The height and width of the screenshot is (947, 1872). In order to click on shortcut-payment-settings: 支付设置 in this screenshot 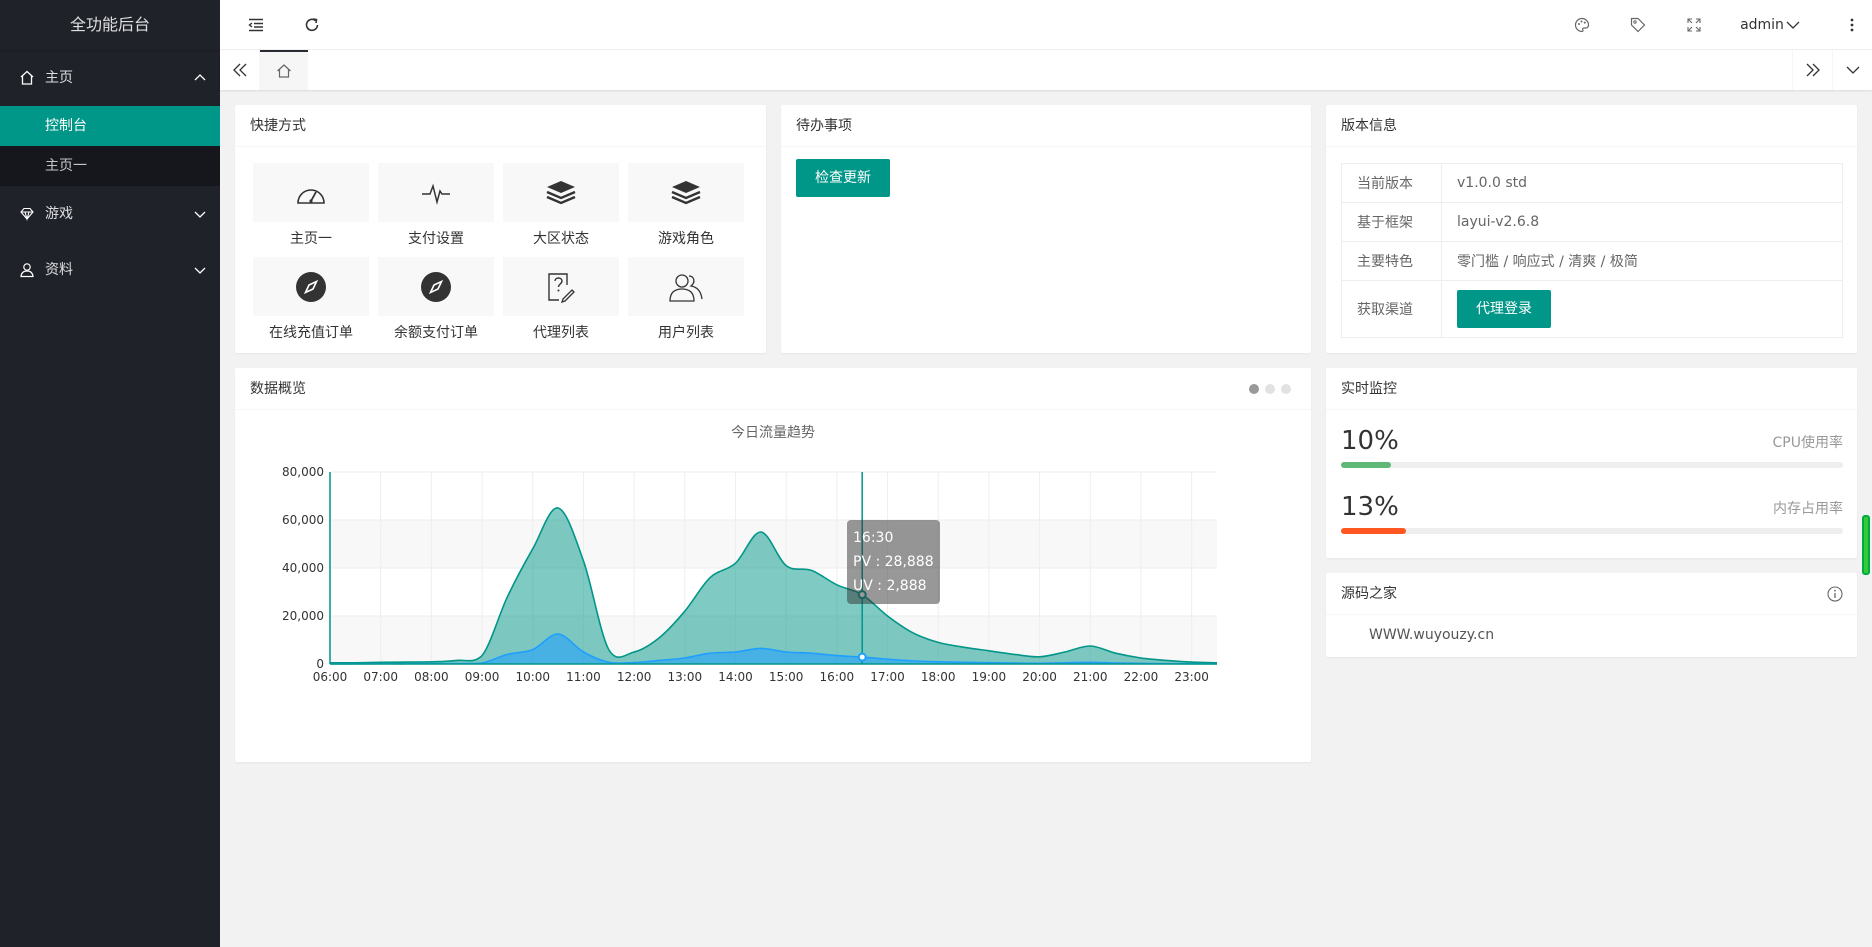, I will do `click(436, 205)`.